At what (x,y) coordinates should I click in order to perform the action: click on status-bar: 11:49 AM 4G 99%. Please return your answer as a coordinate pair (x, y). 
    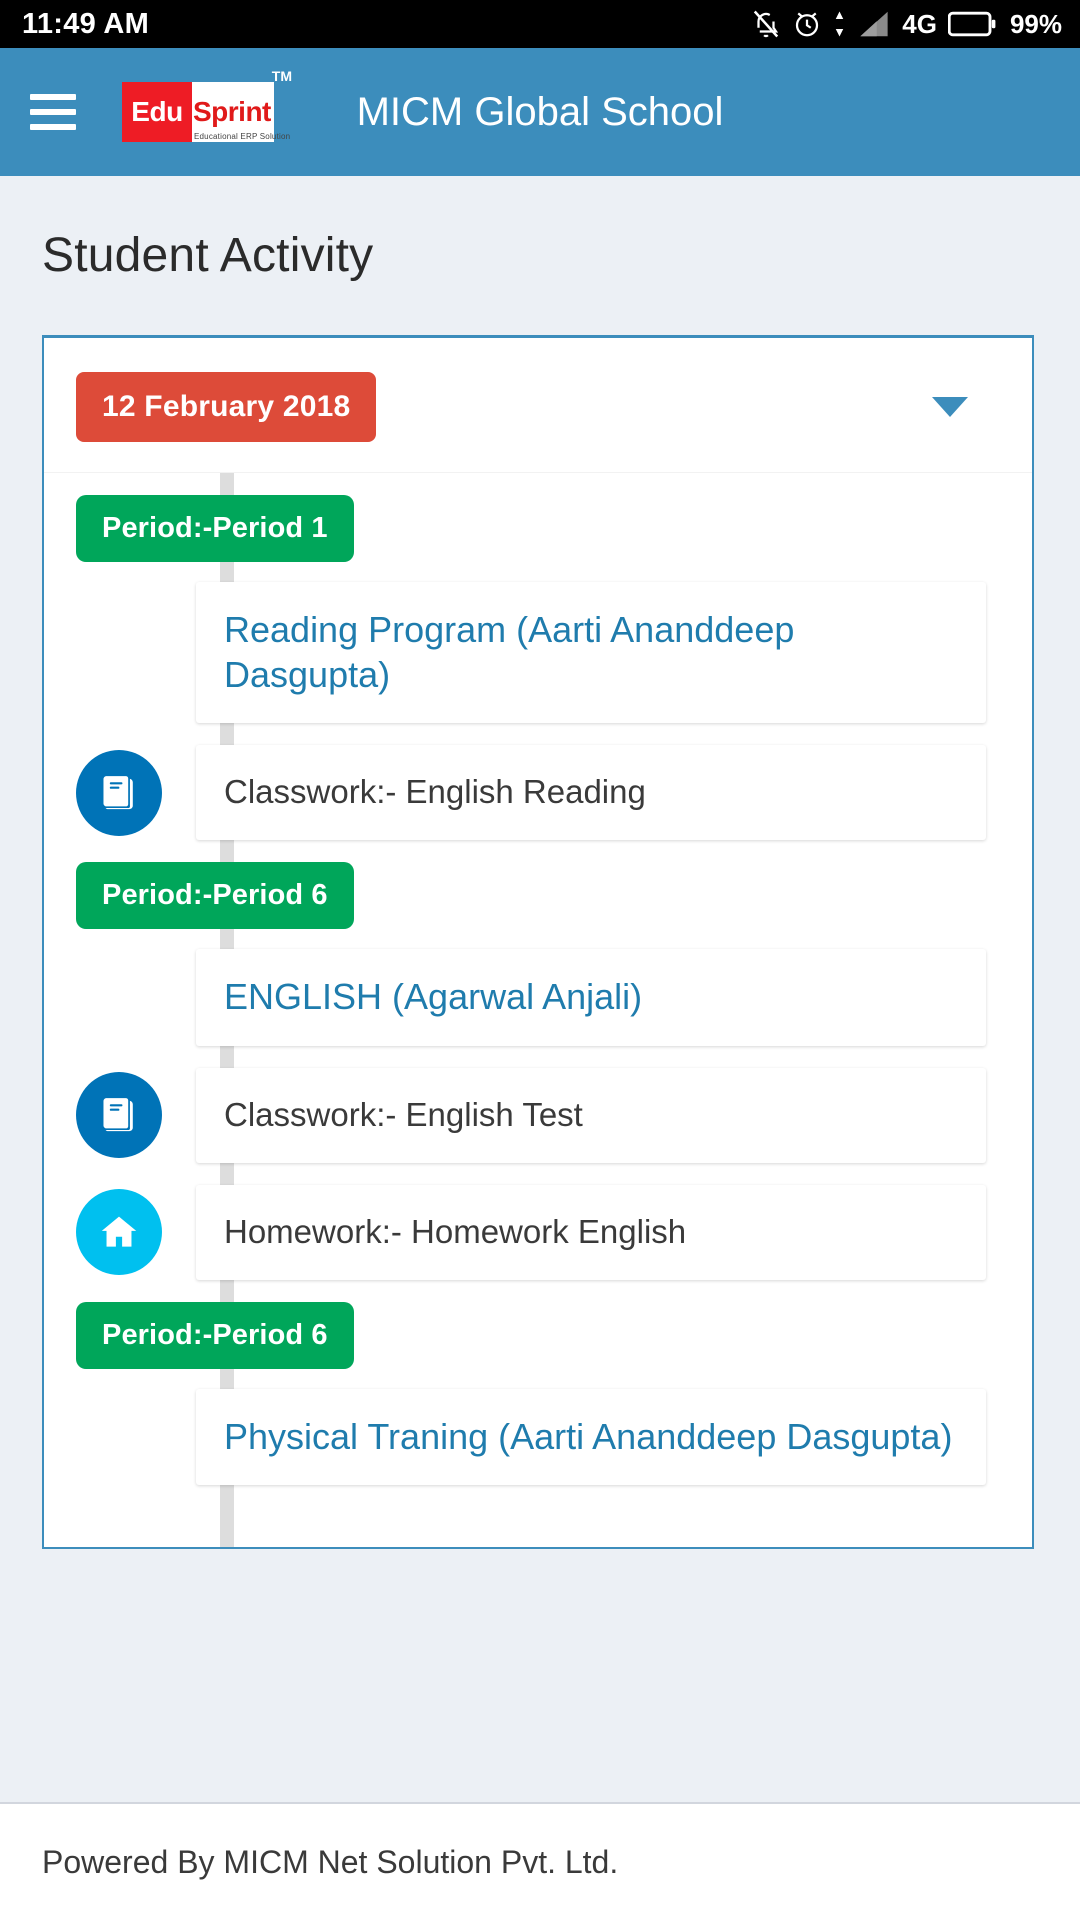
    Looking at the image, I should click on (540, 24).